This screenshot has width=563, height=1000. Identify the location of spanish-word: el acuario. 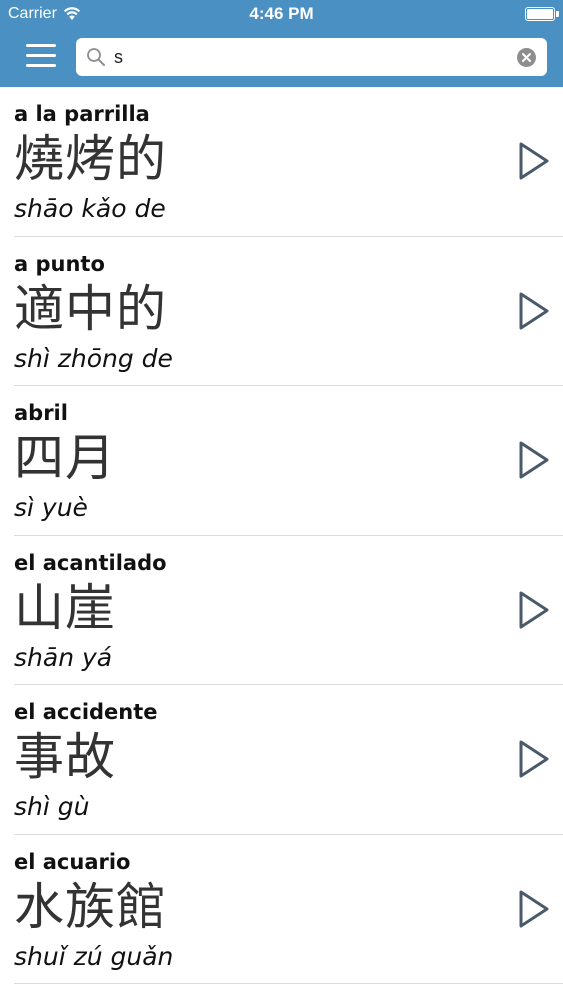
(72, 861).